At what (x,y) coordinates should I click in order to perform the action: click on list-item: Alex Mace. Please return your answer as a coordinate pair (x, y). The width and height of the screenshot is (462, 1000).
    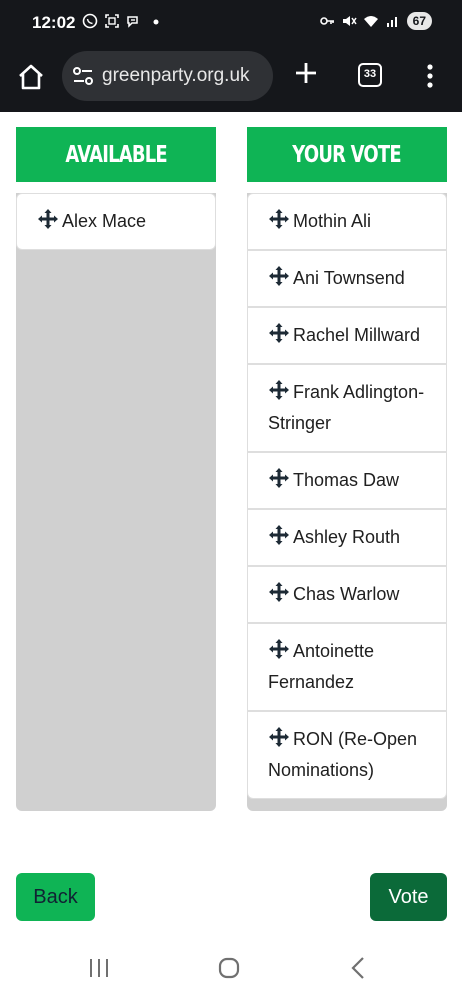
    Looking at the image, I should click on (116, 221).